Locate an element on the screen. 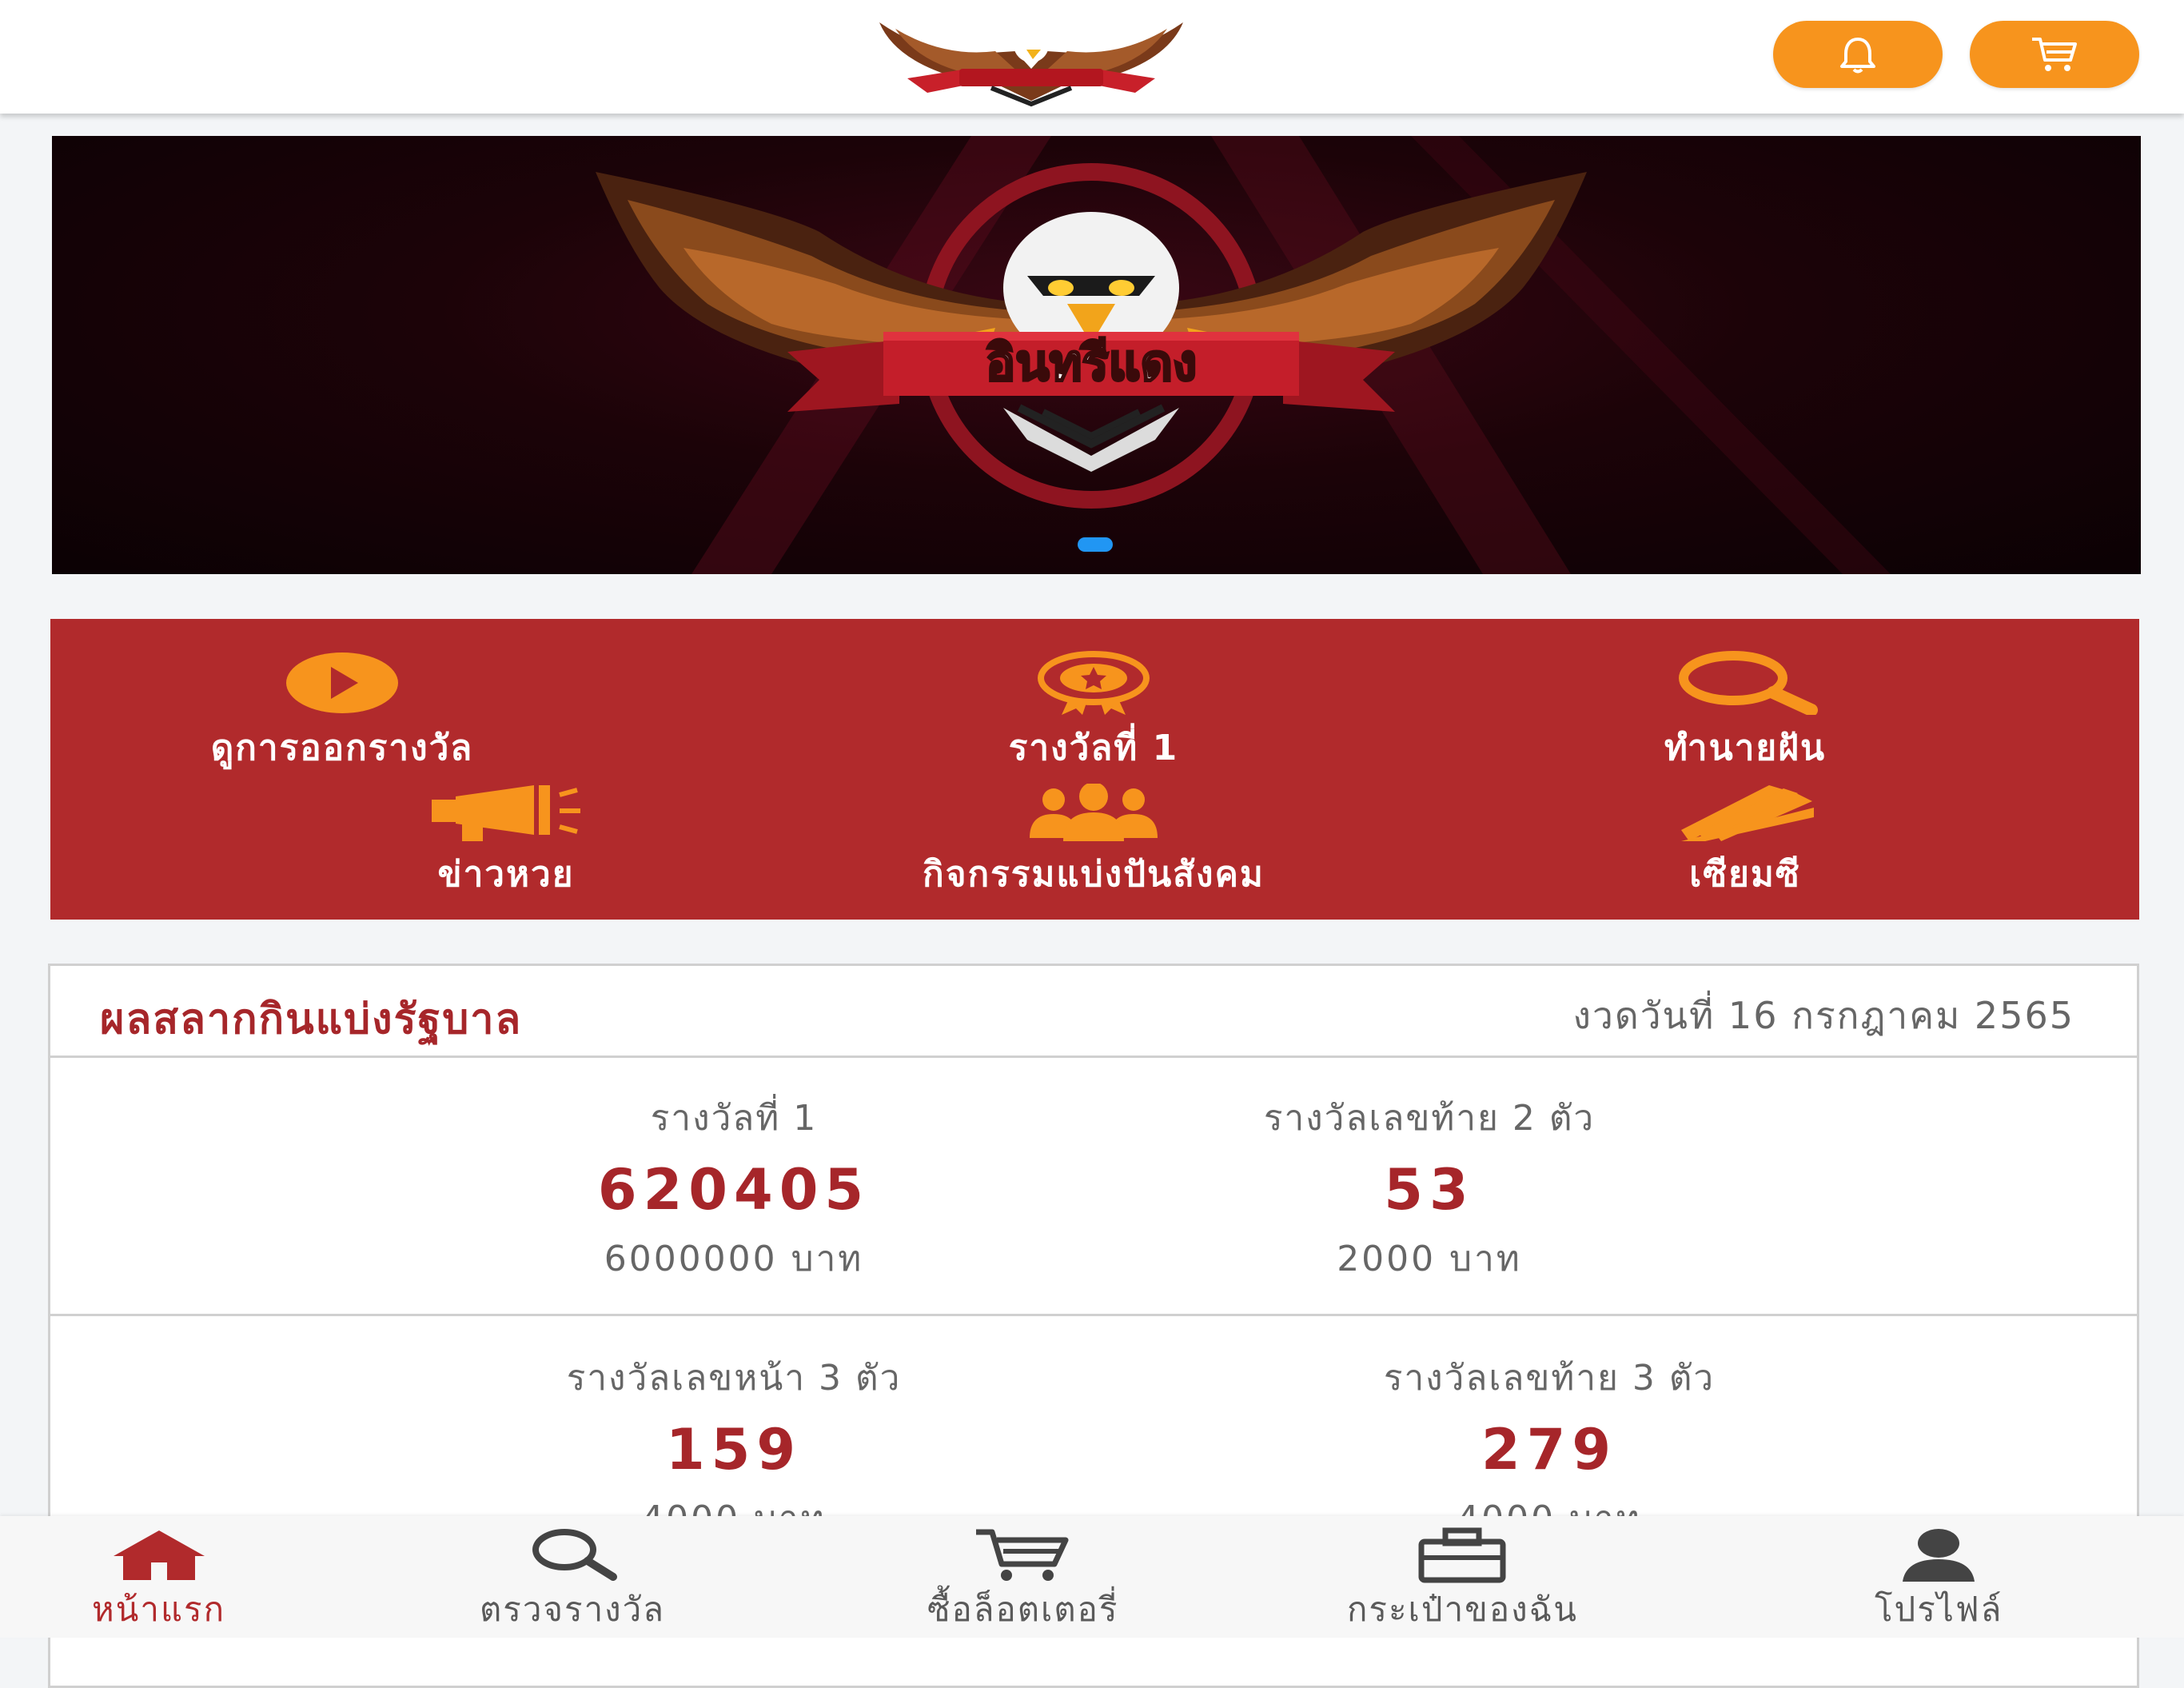 Image resolution: width=2184 pixels, height=1688 pixels. nav-item-my-wallet: กระเป๋าของฉัน is located at coordinates (1462, 1581).